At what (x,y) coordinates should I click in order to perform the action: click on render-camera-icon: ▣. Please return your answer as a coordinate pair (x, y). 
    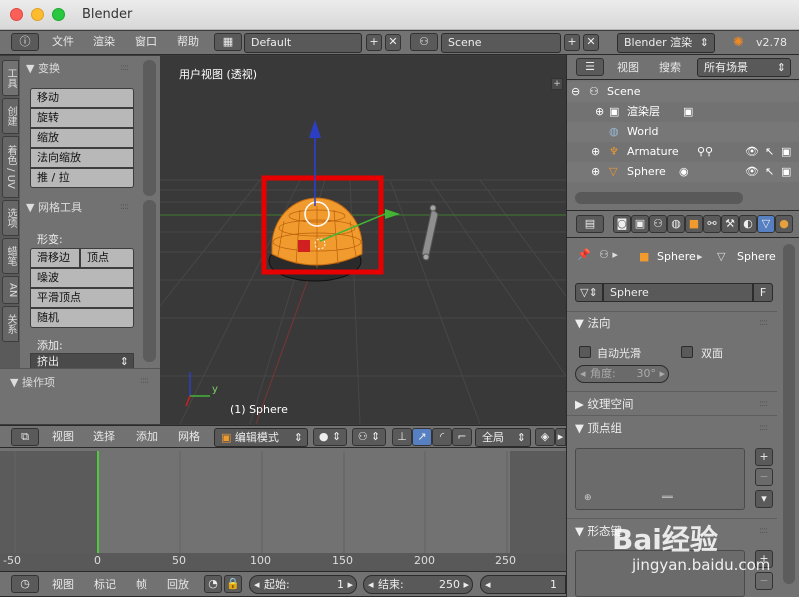
    Looking at the image, I should click on (786, 172).